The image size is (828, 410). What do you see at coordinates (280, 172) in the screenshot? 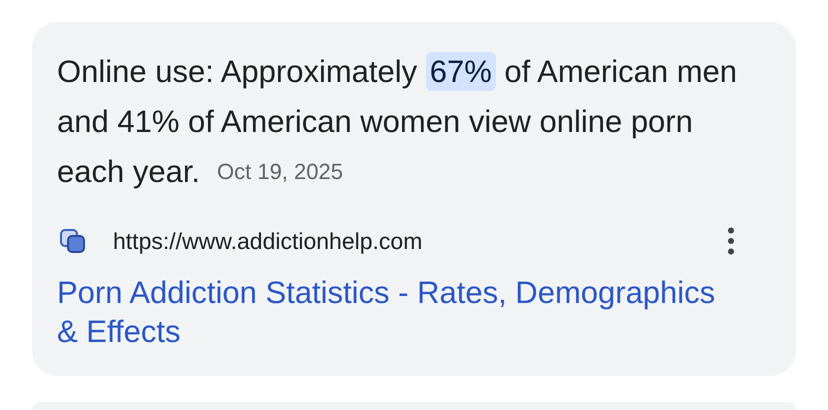
I see `date-text: Oct 19, 2025` at bounding box center [280, 172].